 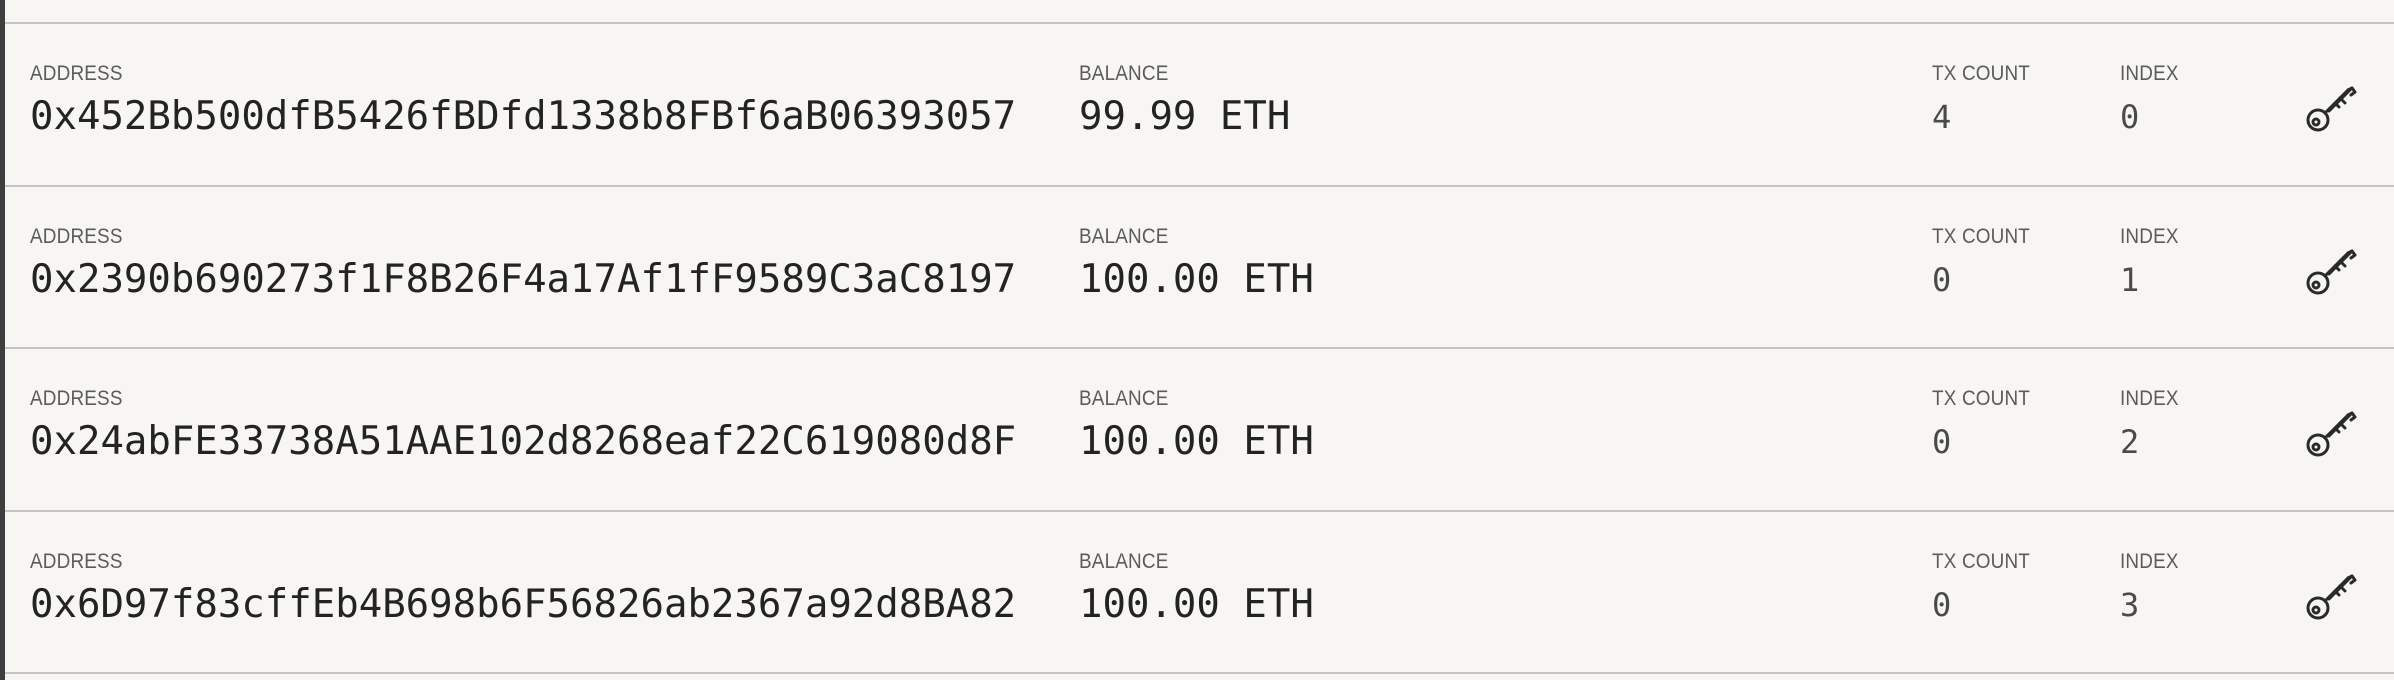 I want to click on index-field: INDEX 2, so click(x=2152, y=424).